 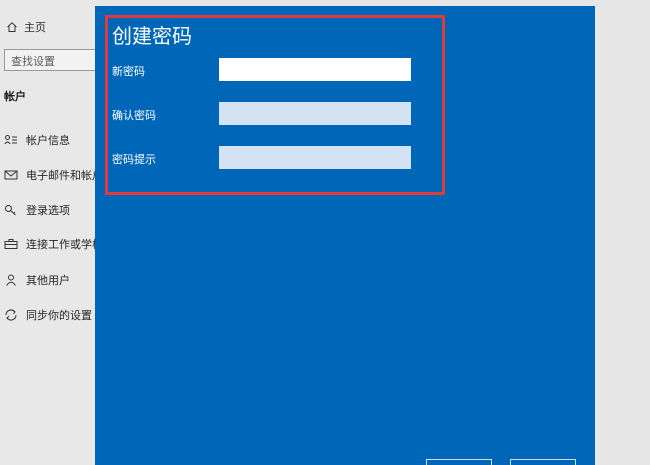 I want to click on home-icon, so click(x=12, y=27).